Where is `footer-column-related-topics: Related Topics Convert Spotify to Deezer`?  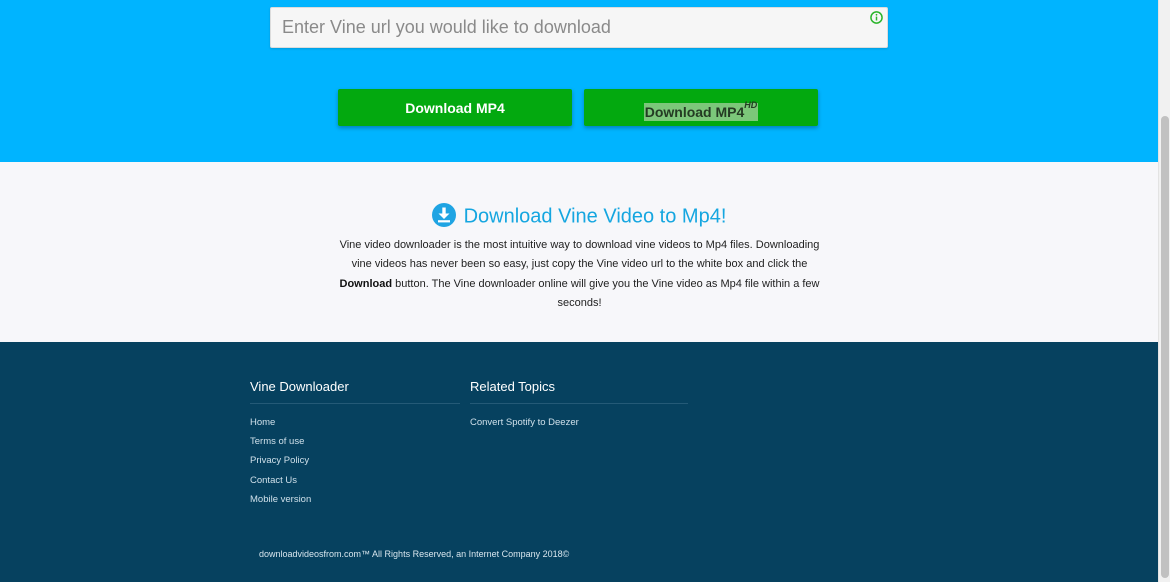 footer-column-related-topics: Related Topics Convert Spotify to Deezer is located at coordinates (579, 405).